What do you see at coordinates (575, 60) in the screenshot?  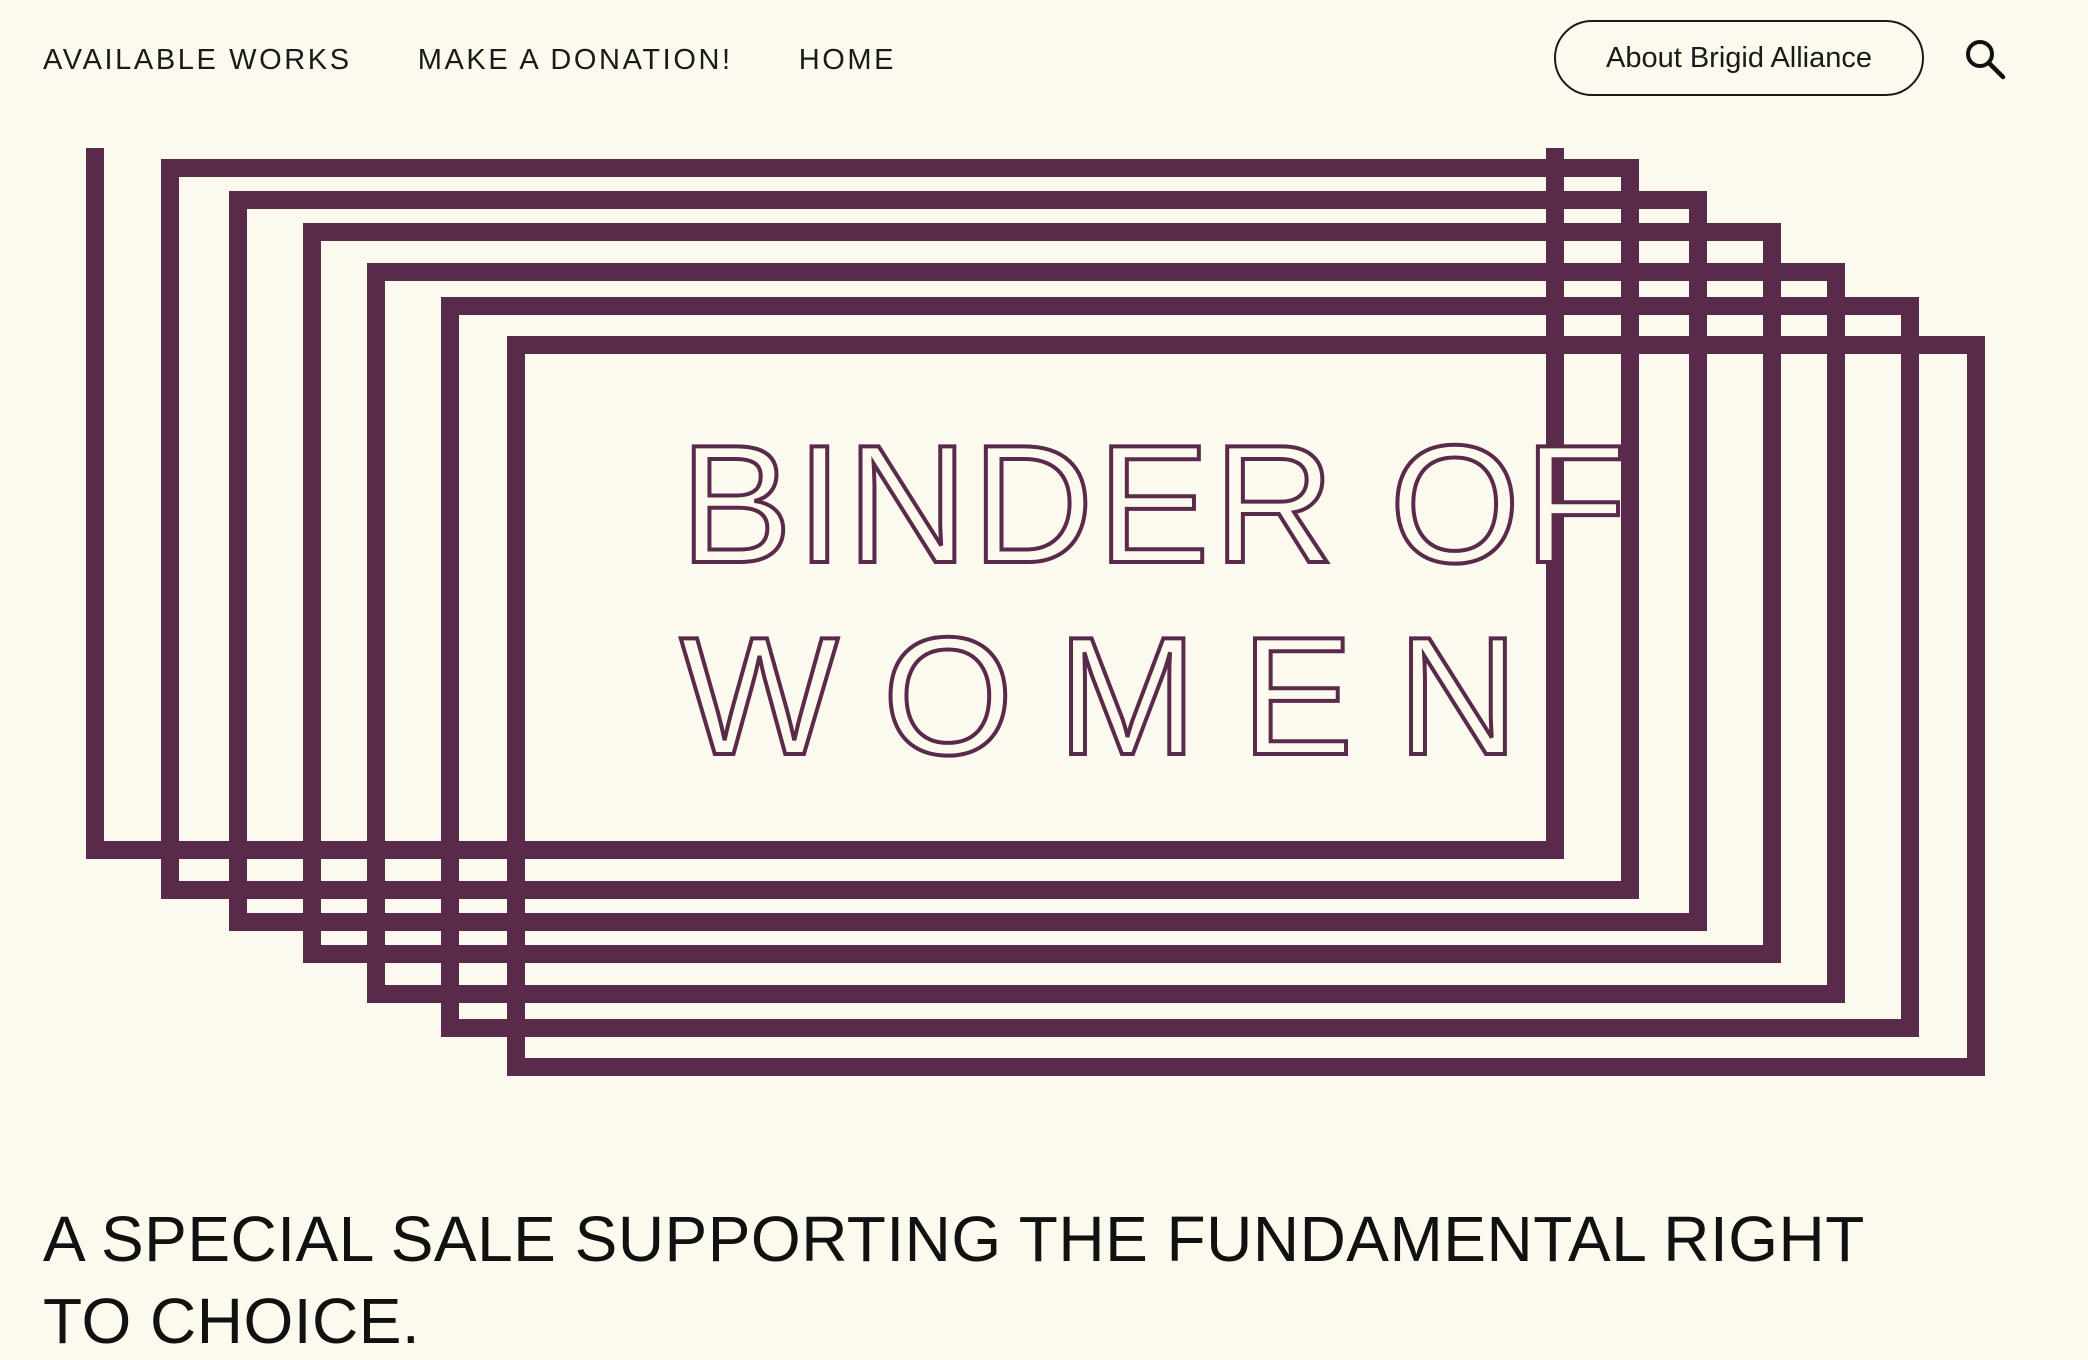 I see `nav-link-make-a-donation: MAKE A DONATION!` at bounding box center [575, 60].